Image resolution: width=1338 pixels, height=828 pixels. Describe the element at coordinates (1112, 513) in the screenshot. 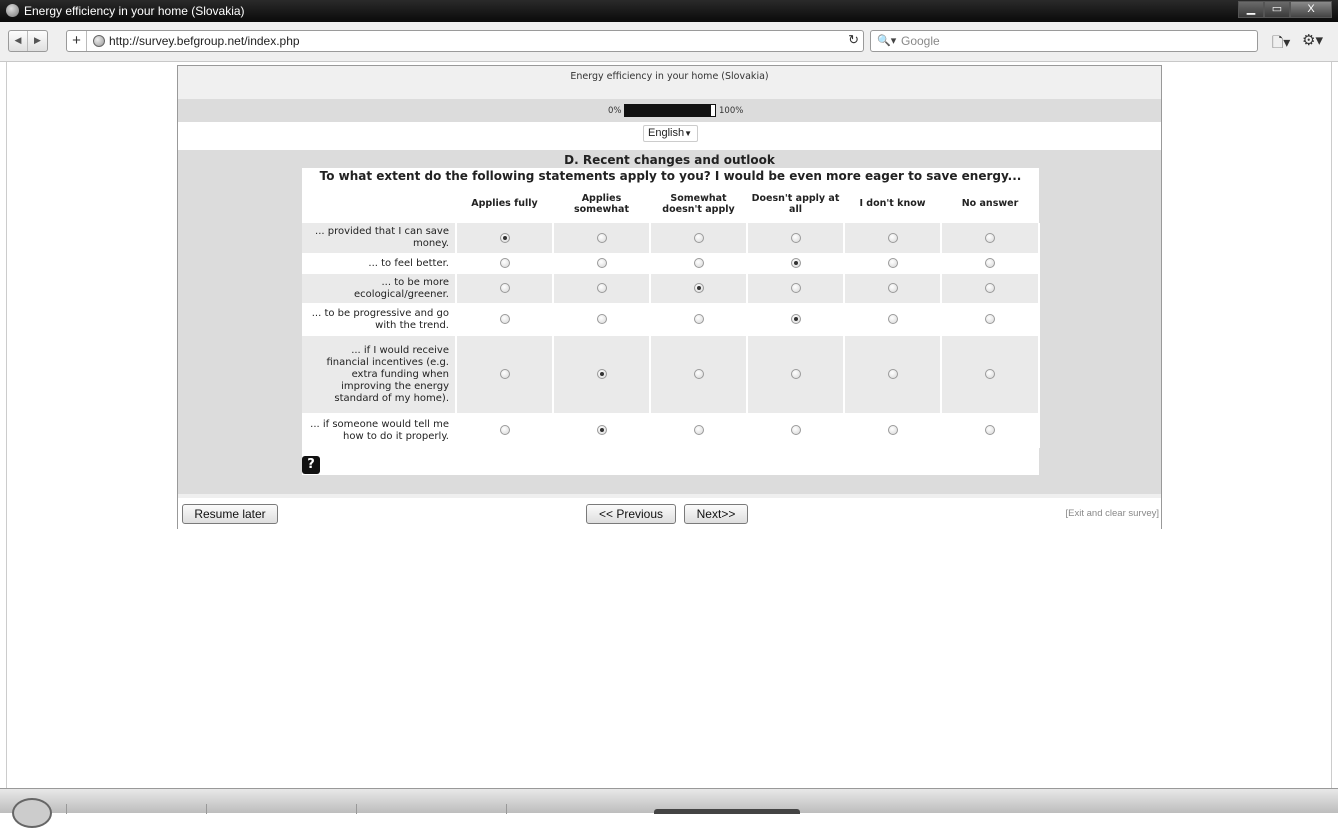

I see `exit-clear-survey-link: [Exit and clear survey]` at that location.